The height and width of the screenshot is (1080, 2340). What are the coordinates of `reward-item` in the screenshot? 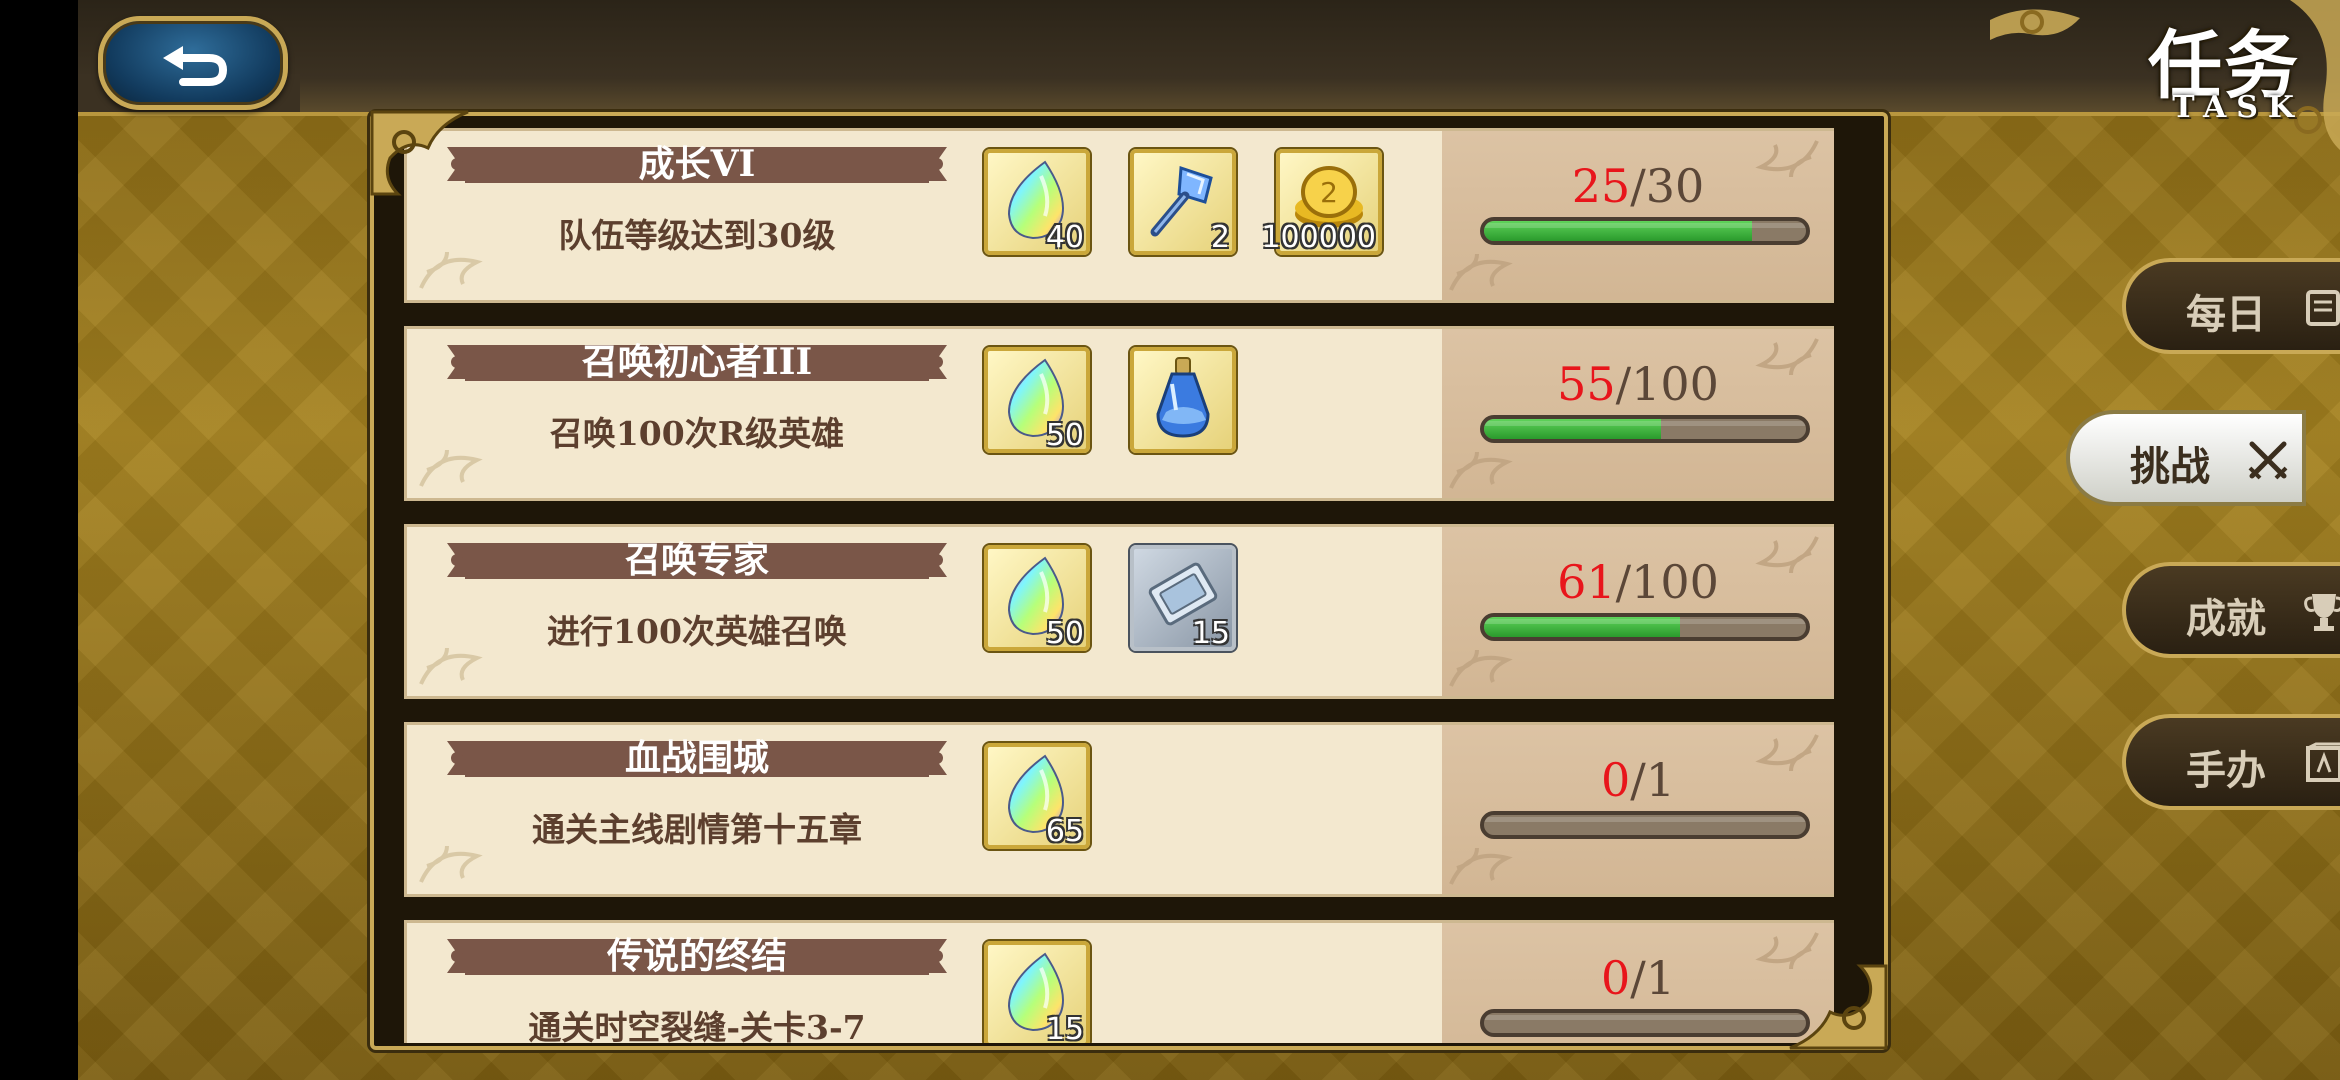 It's located at (1183, 400).